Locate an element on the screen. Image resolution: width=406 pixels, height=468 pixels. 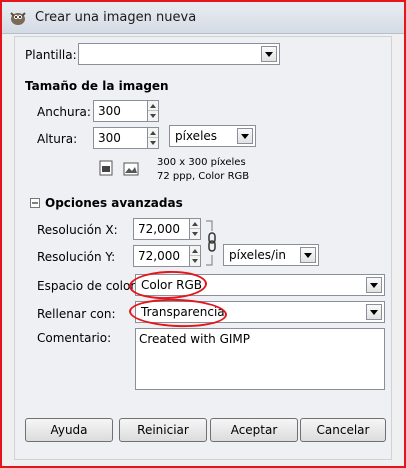
res-y-spin-arrows is located at coordinates (195, 256).